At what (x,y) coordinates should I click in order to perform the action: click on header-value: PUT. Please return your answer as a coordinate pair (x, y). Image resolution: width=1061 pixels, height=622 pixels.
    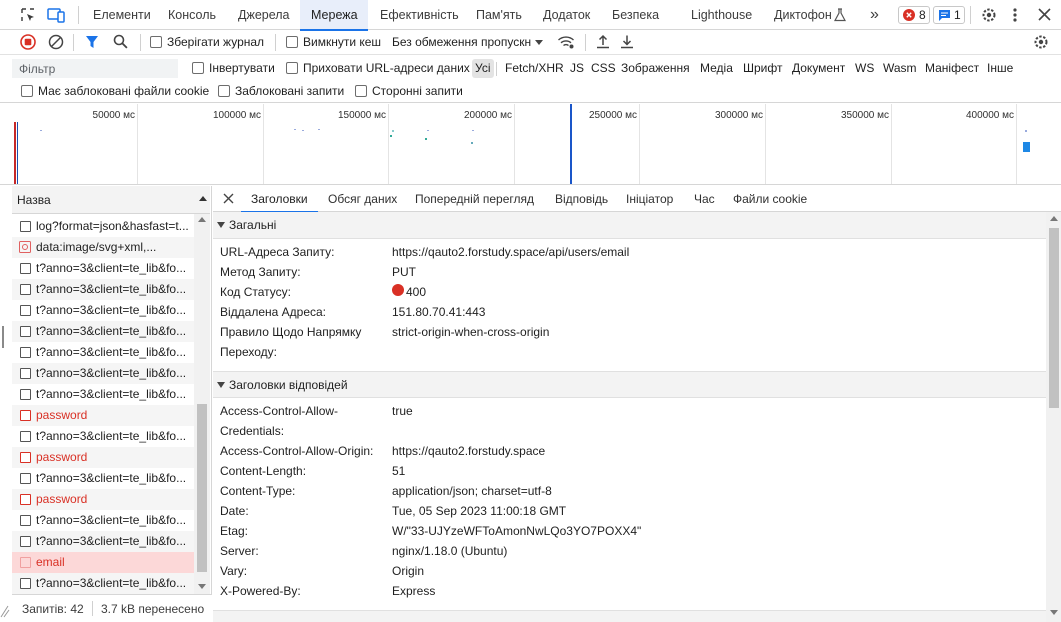
    Looking at the image, I should click on (404, 272).